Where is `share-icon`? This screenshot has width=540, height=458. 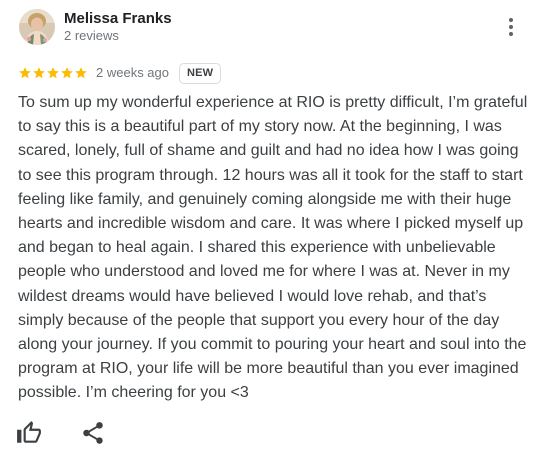
share-icon is located at coordinates (93, 433).